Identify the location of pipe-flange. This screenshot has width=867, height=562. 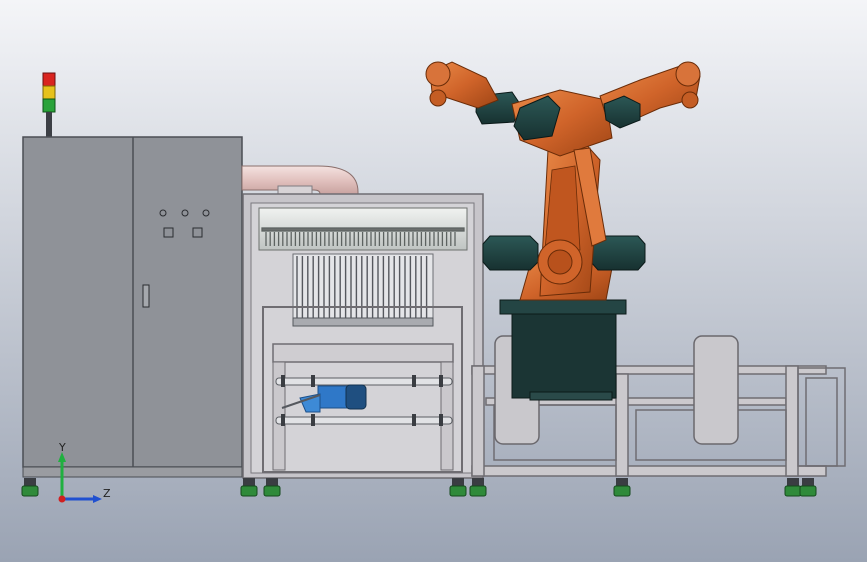
(295, 190).